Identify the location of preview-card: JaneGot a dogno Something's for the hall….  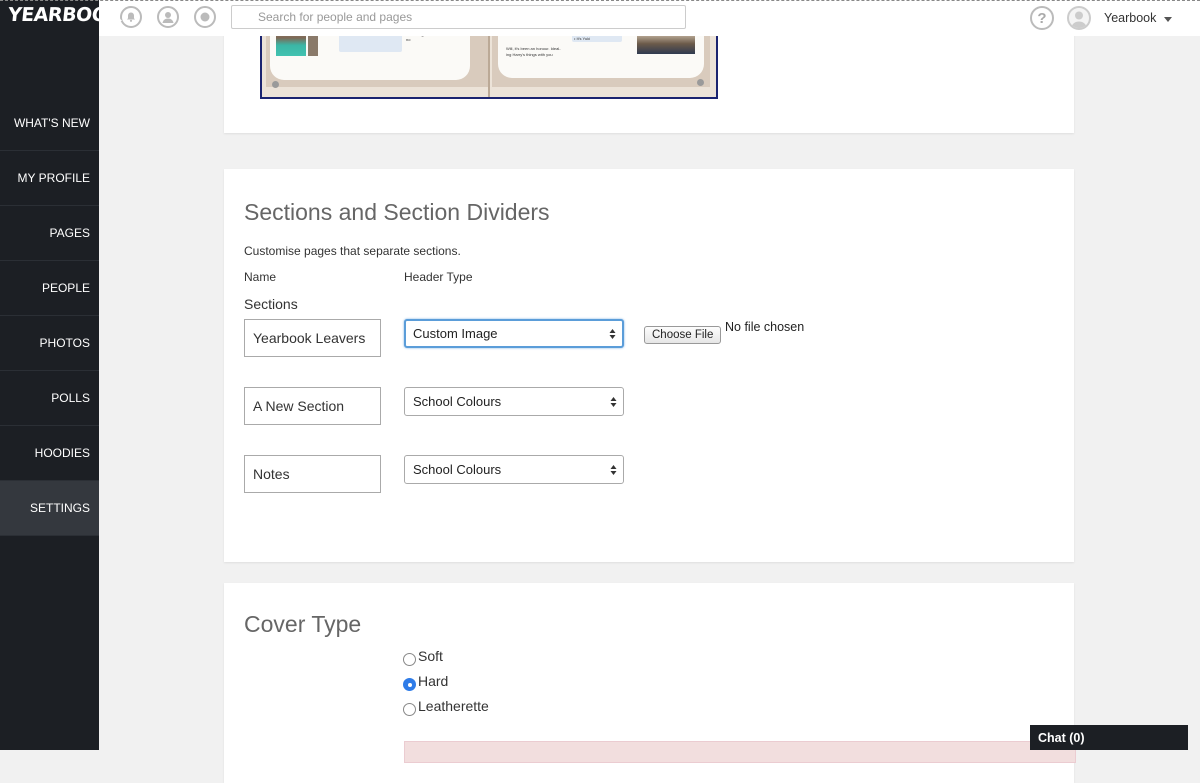
(649, 76).